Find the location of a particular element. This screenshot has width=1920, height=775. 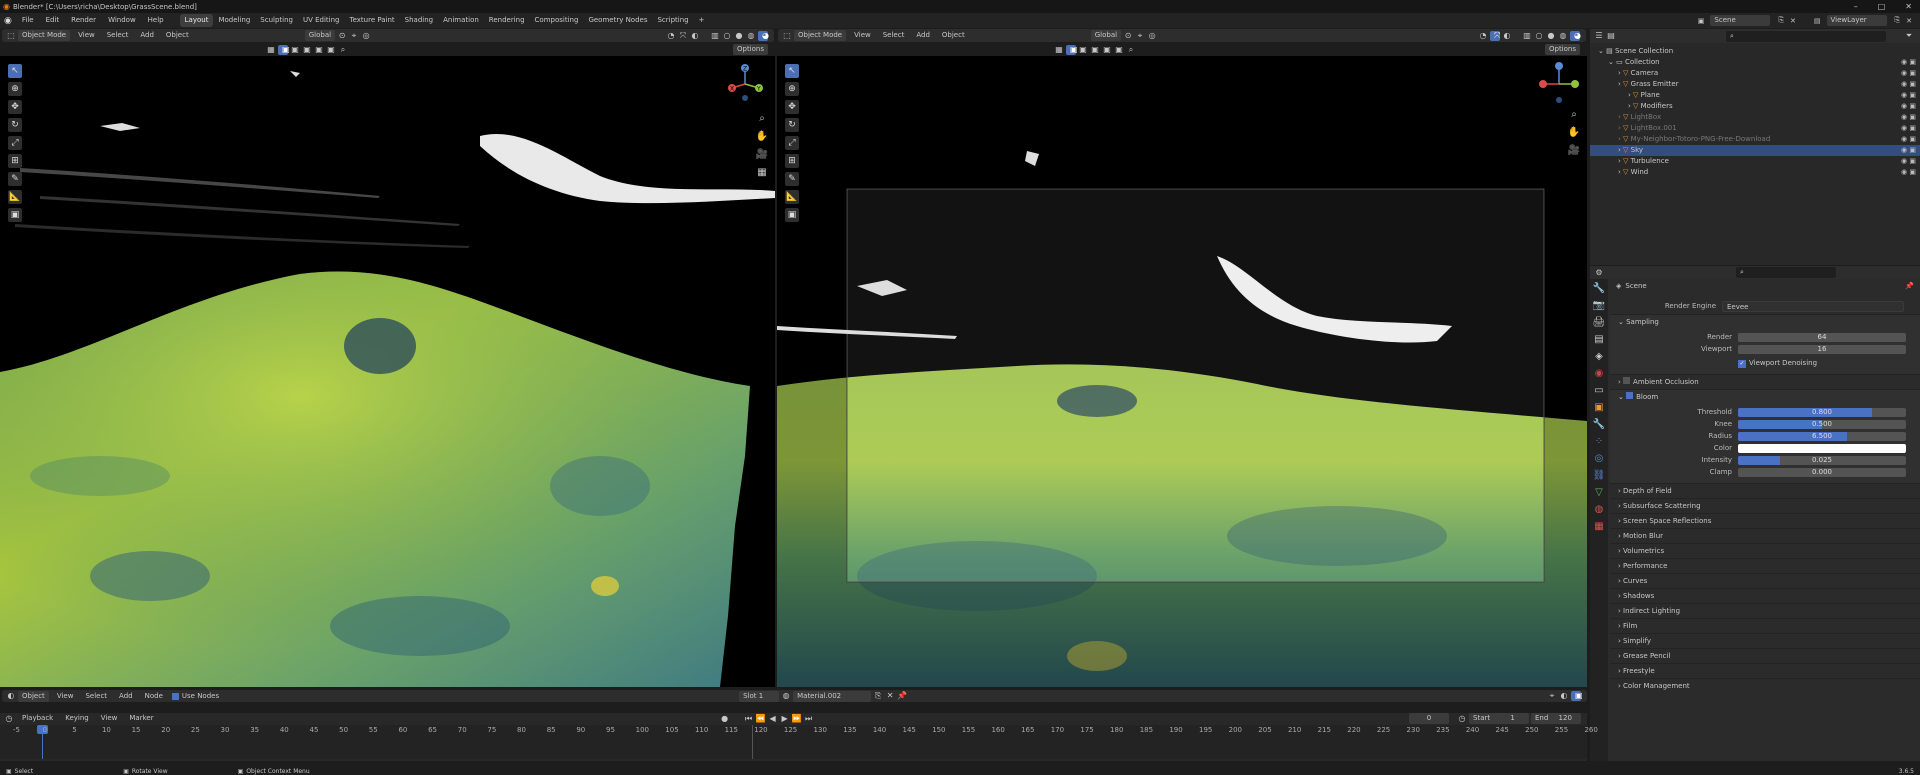

outliner-item: › ▽ Modifiers ◉ ▣ is located at coordinates (1755, 106).